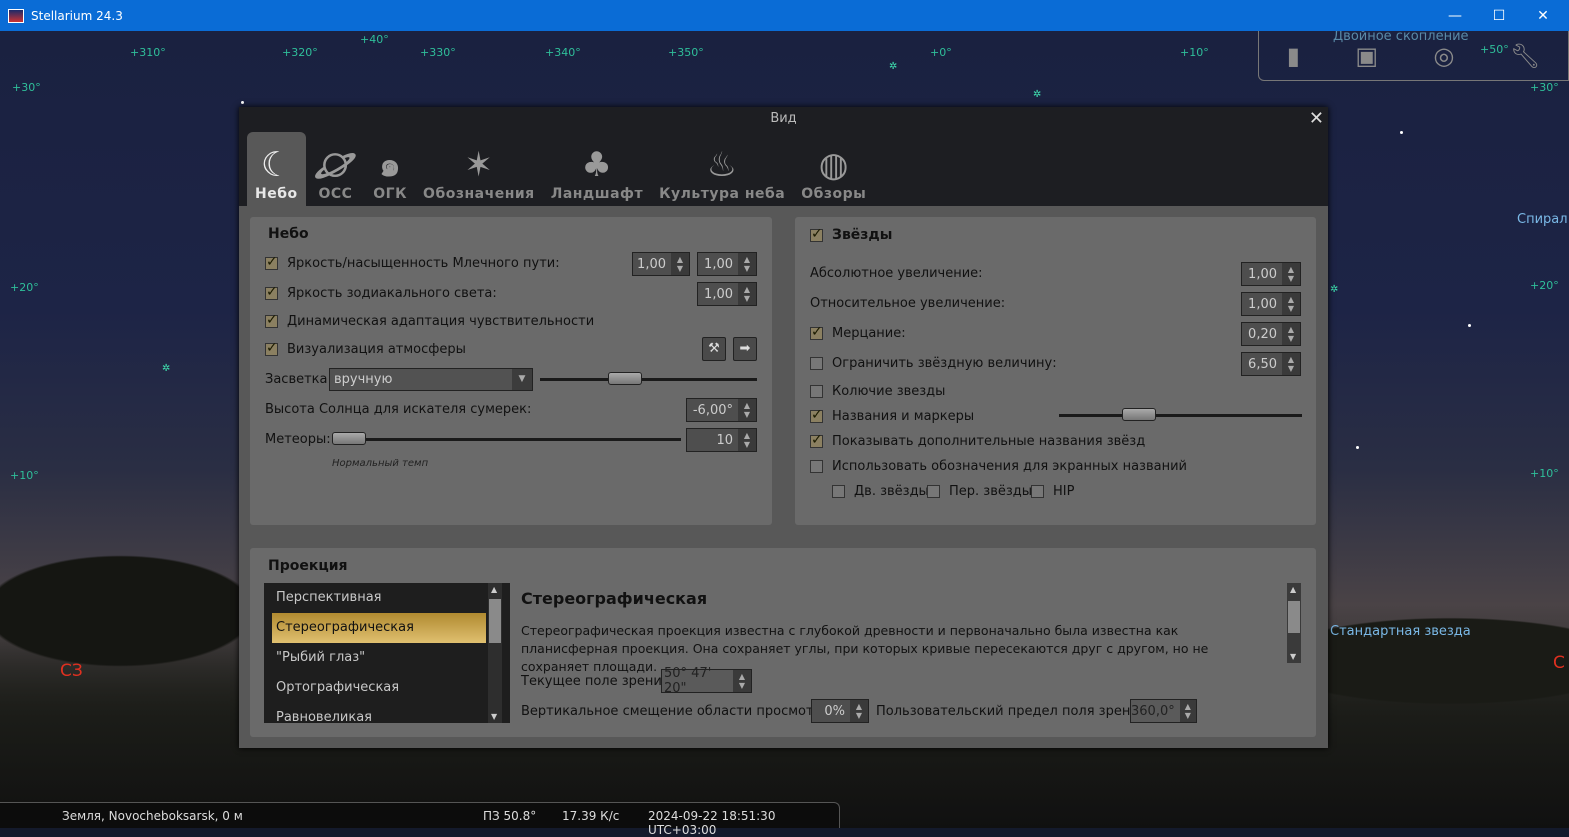  I want to click on milky-way-brightness-spinbox: 1,00 ▲ ▼, so click(661, 264).